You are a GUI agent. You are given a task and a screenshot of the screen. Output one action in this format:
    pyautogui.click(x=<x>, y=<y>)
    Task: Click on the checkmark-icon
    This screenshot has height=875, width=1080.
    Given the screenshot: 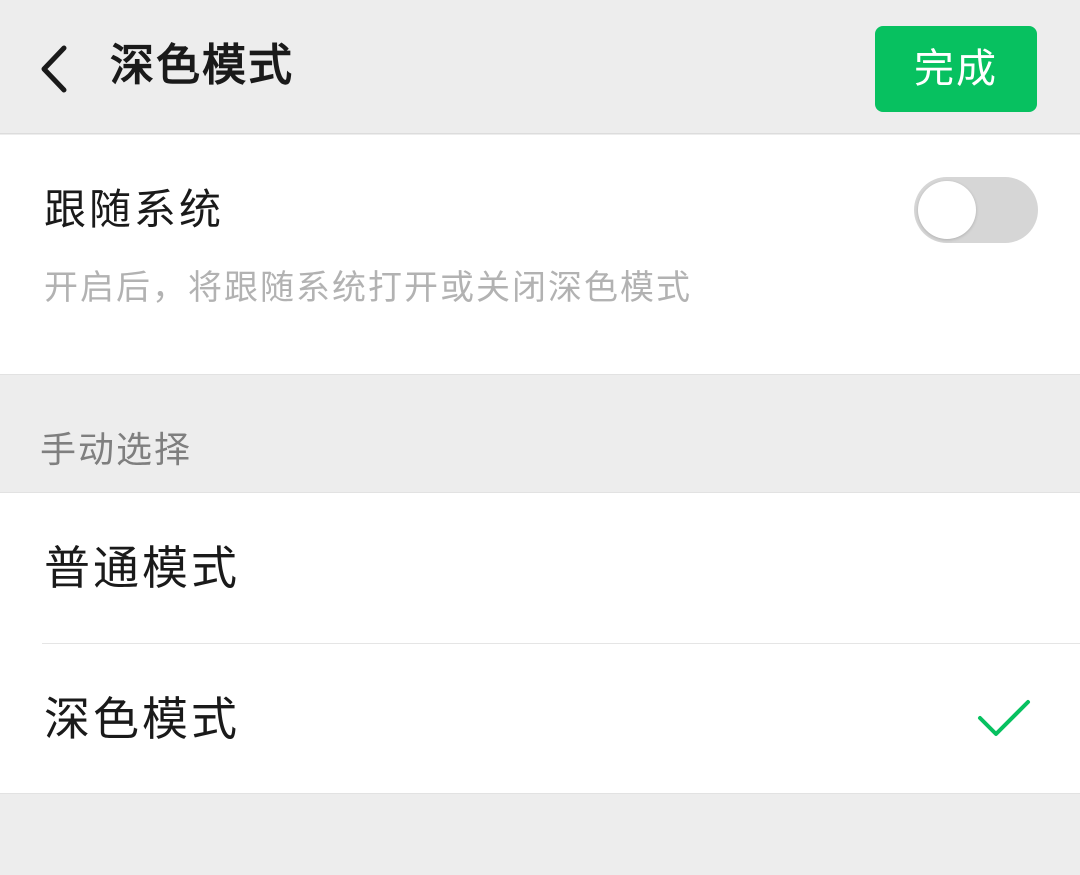 What is the action you would take?
    pyautogui.click(x=1004, y=719)
    